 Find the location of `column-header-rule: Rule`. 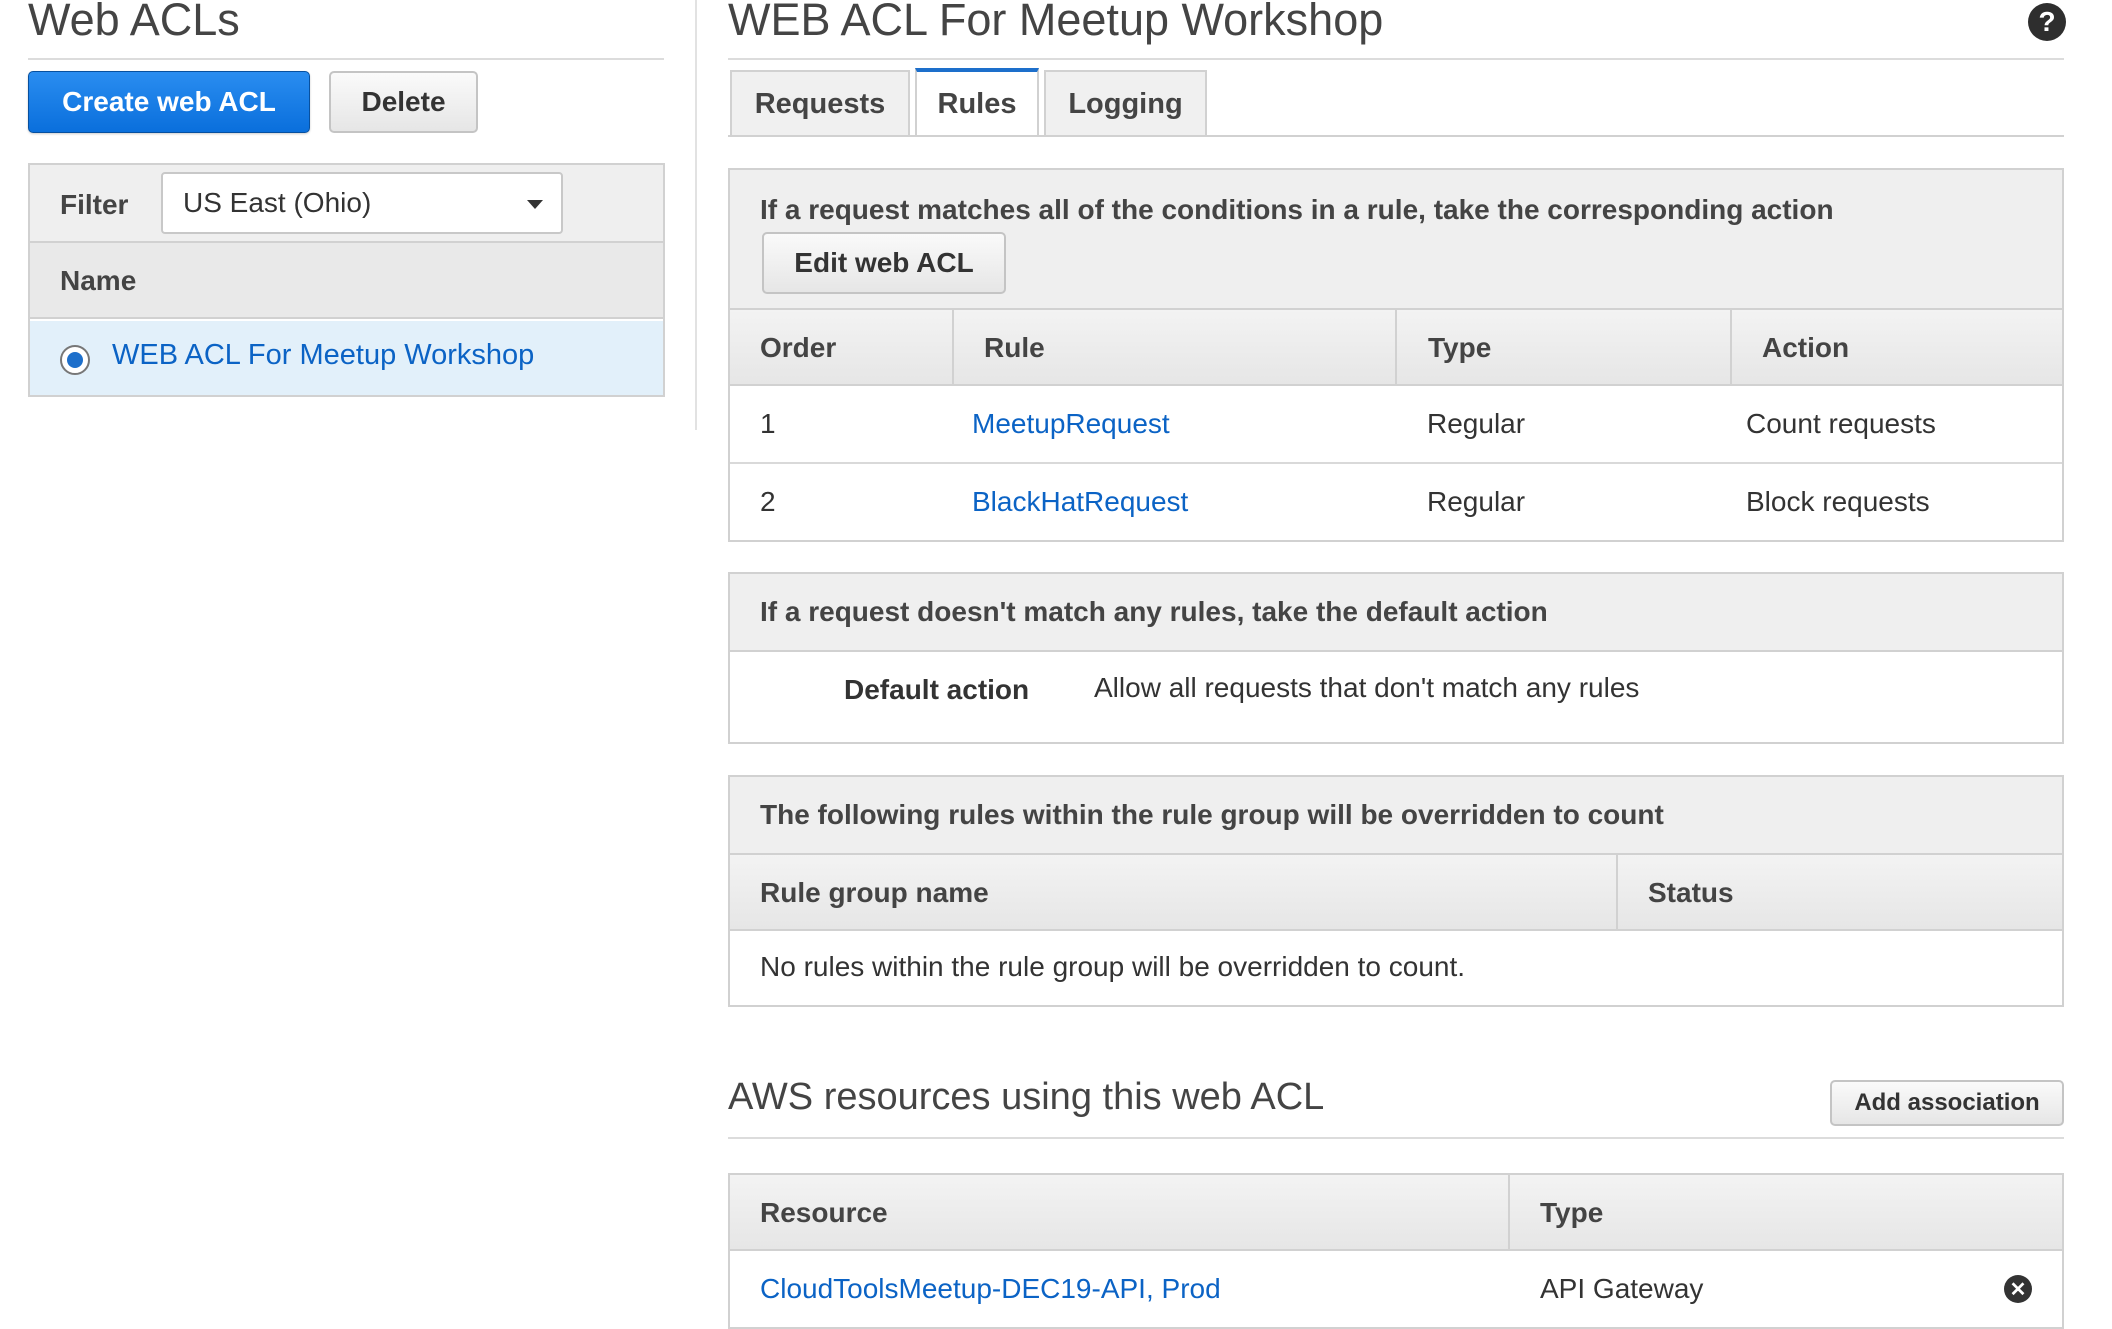

column-header-rule: Rule is located at coordinates (1014, 347).